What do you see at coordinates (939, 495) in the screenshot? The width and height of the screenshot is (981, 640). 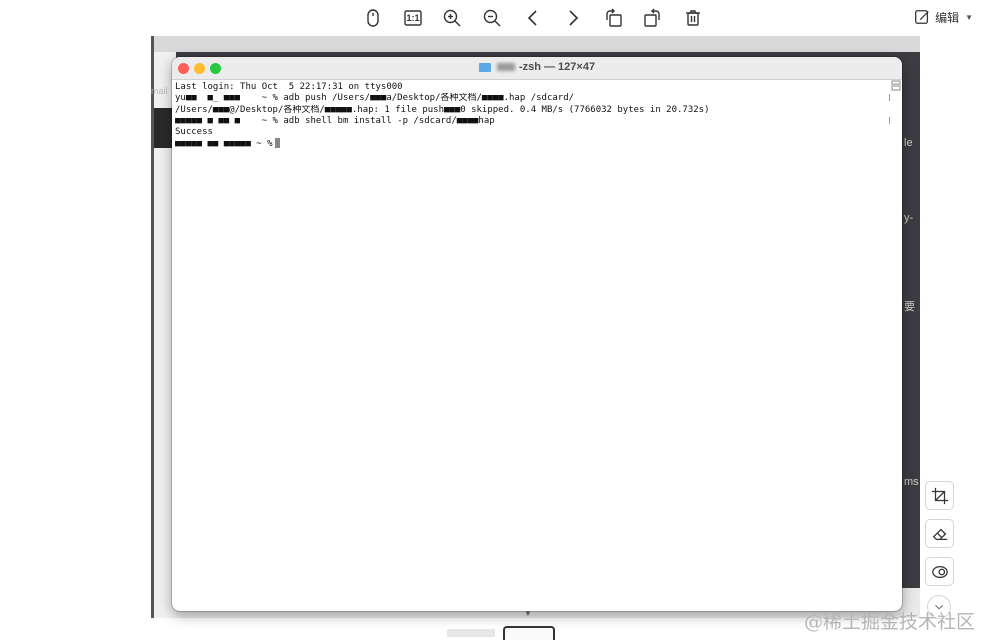 I see `crop-icon` at bounding box center [939, 495].